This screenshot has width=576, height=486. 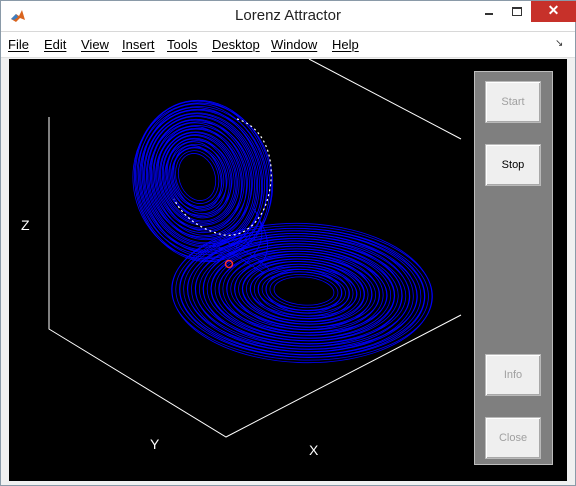 I want to click on close-button: Close, so click(x=513, y=438).